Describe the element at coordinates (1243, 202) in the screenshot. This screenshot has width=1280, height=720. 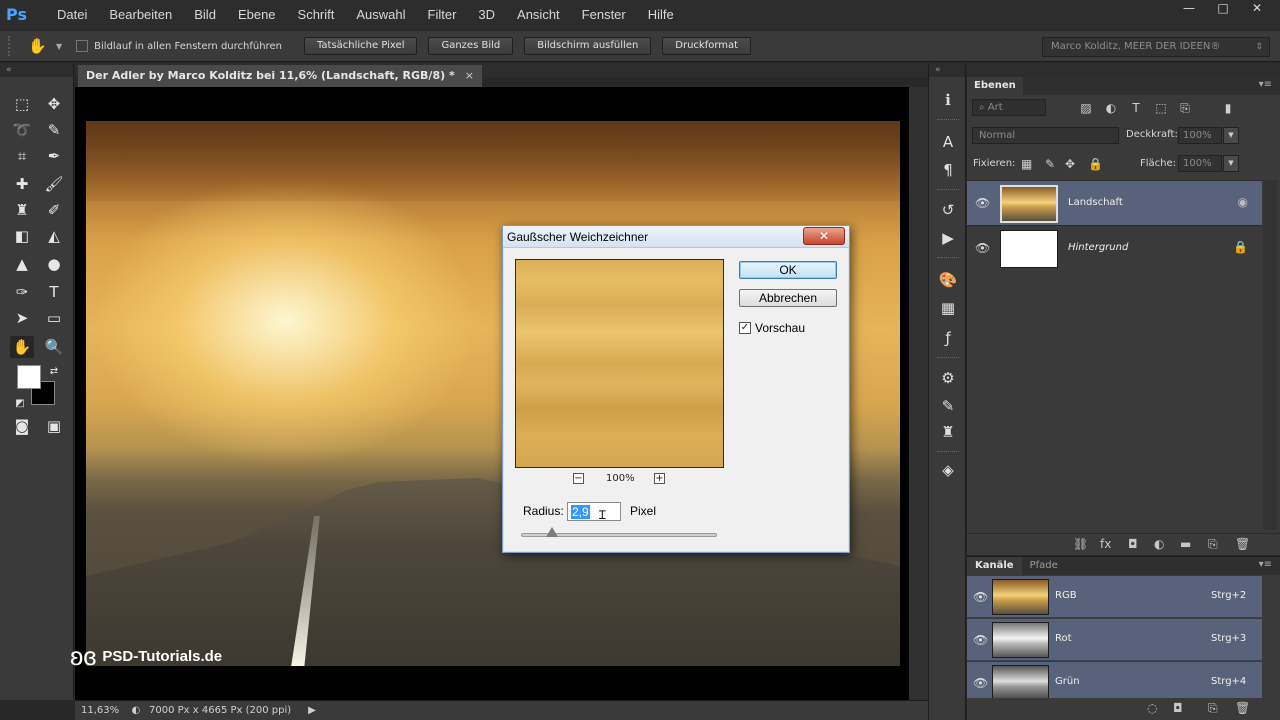
I see `smart-filter-icon: ◉` at that location.